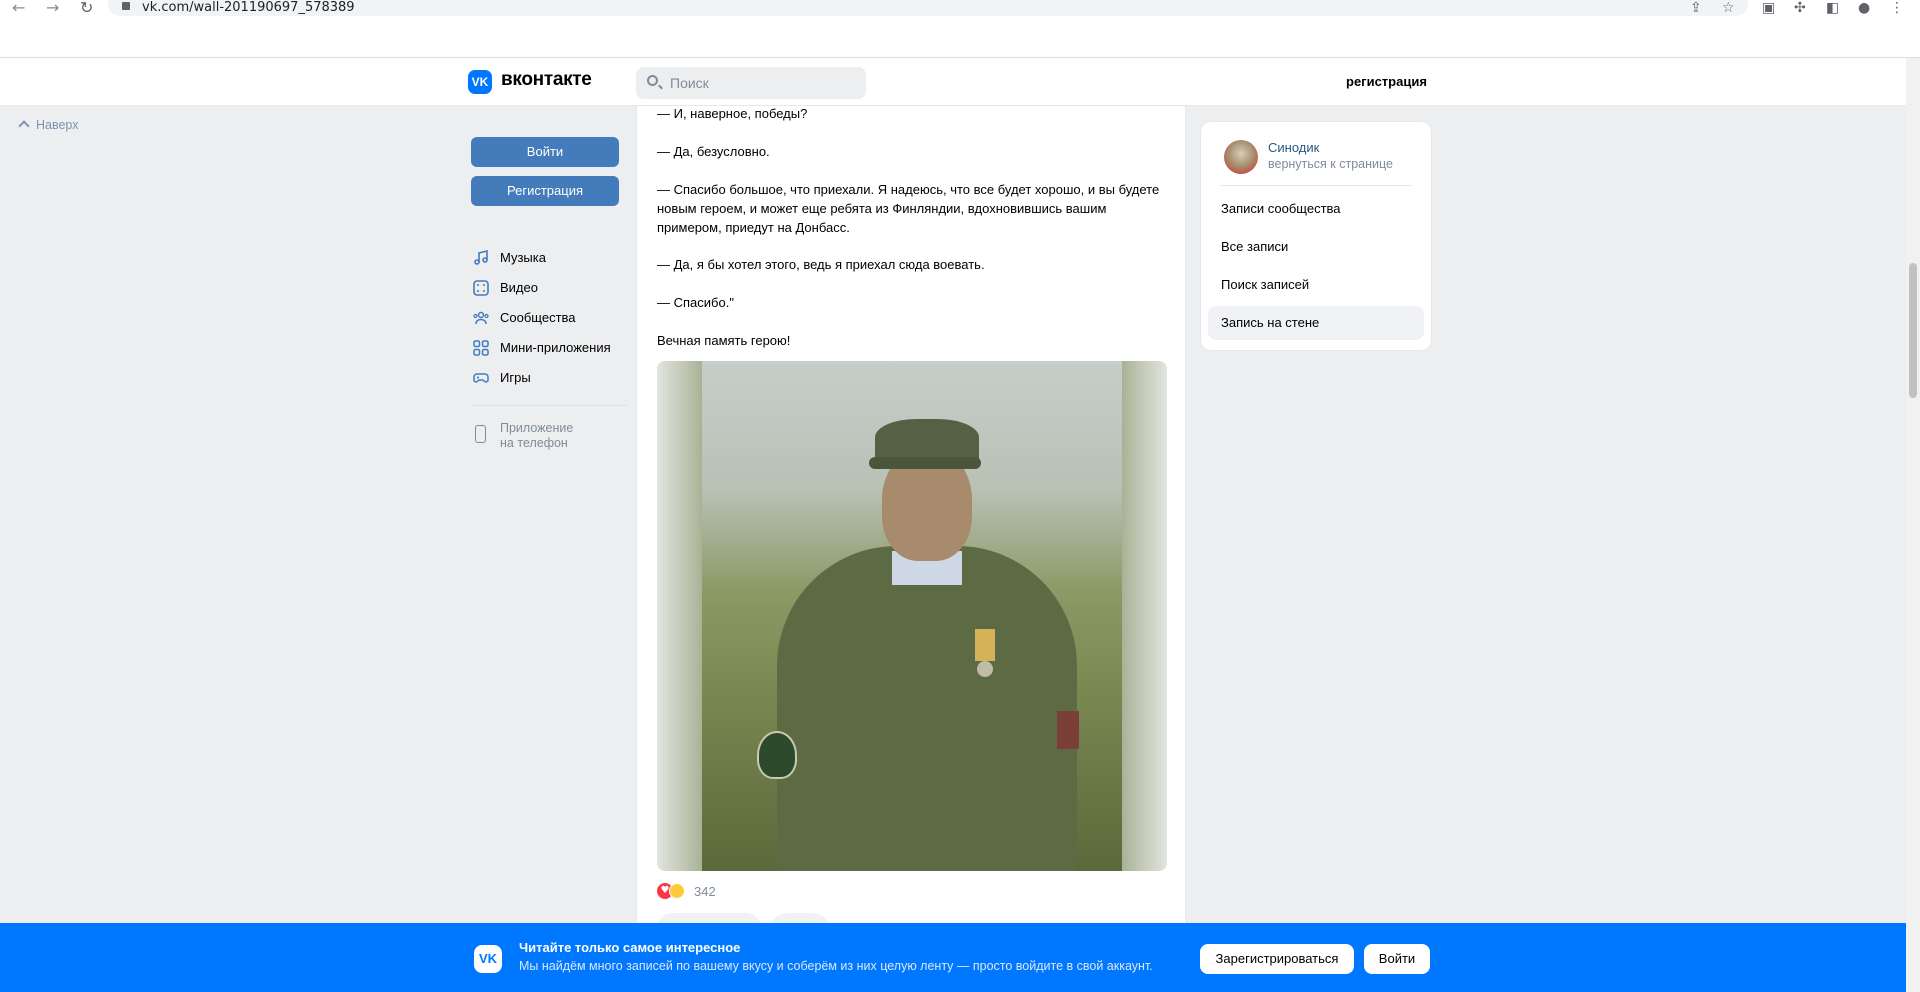 This screenshot has width=1920, height=992. What do you see at coordinates (545, 191) in the screenshot?
I see `register-button: Регистрация` at bounding box center [545, 191].